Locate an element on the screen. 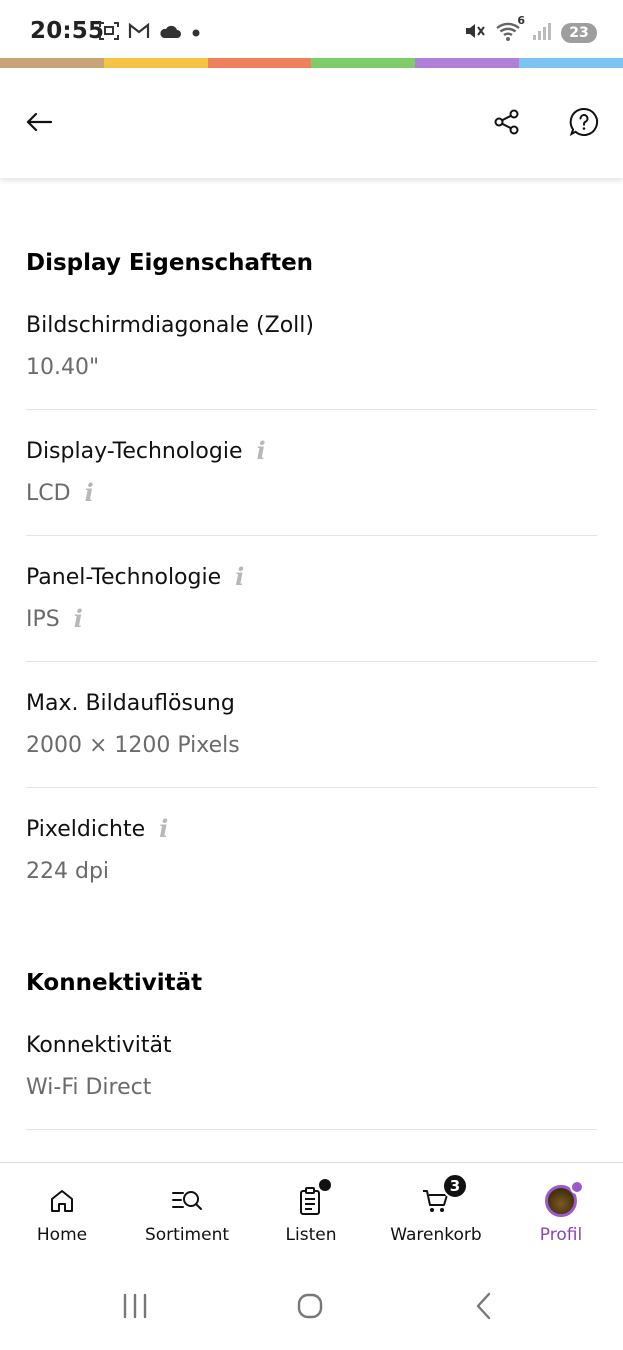 This screenshot has height=1350, width=623. wifi-badge: 6 is located at coordinates (521, 20).